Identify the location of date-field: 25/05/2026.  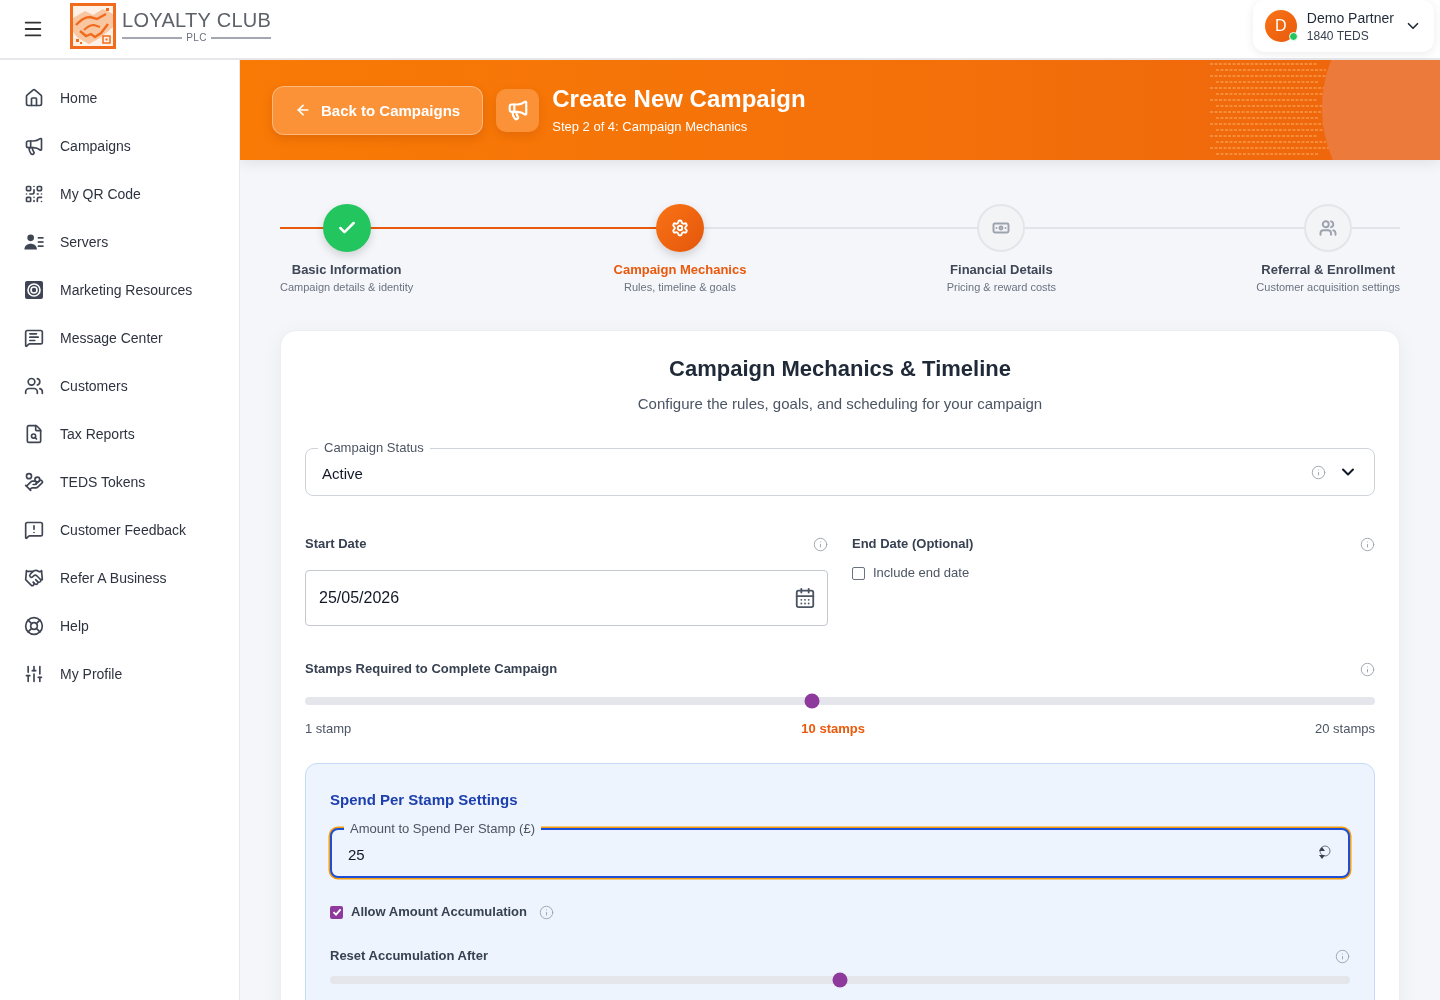
(566, 598).